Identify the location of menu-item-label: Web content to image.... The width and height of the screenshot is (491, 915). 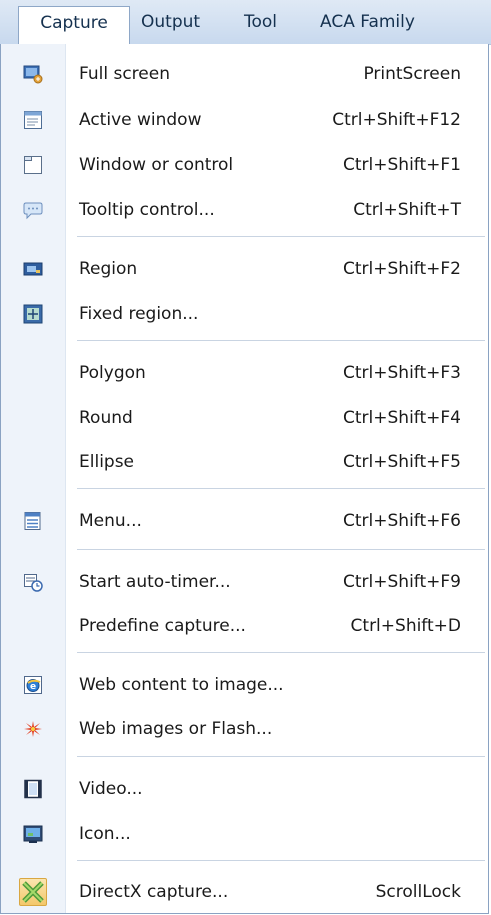
(181, 685).